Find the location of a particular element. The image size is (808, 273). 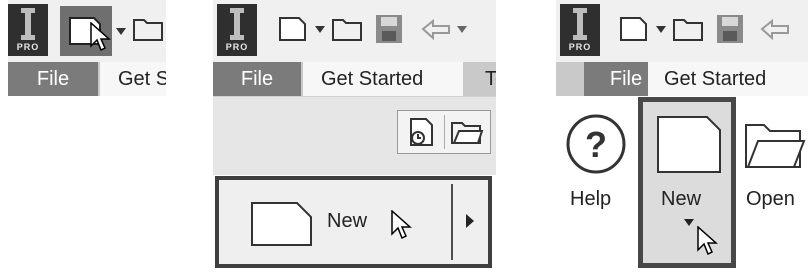

panel-zoomed-toolbar: PRO File Get S is located at coordinates (87, 50).